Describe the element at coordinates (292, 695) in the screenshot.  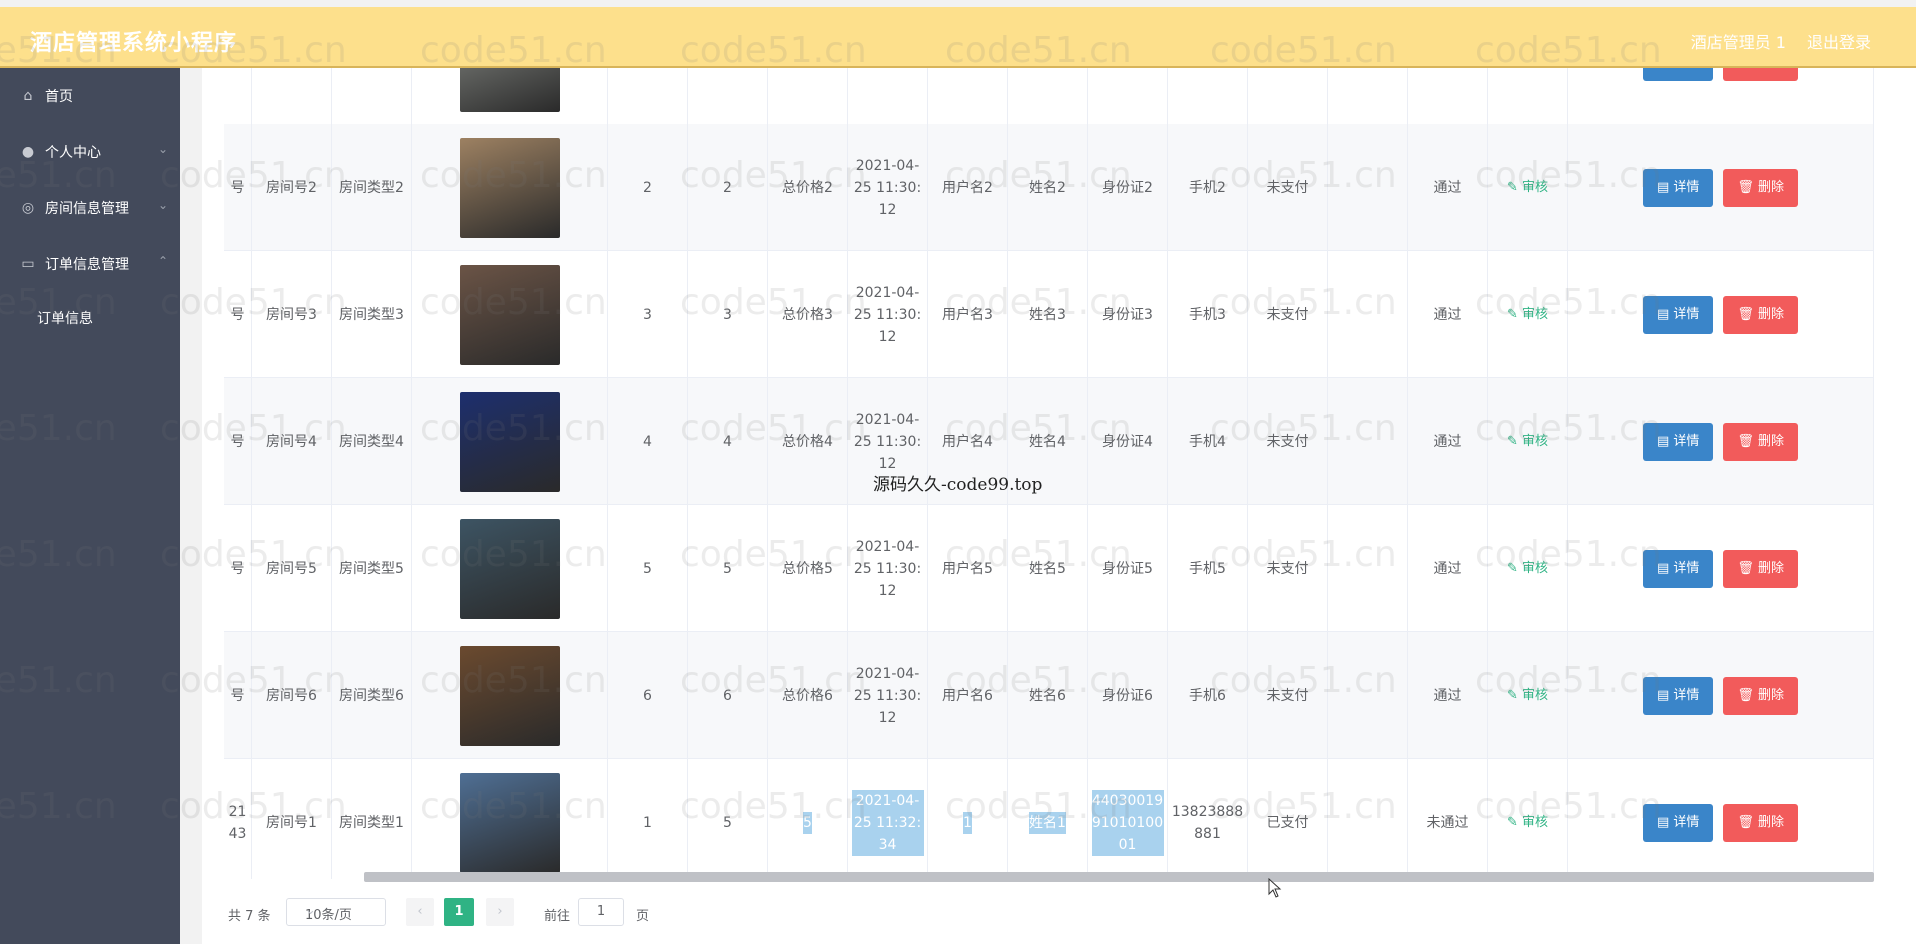
I see `cell-room-no: 房间号6` at that location.